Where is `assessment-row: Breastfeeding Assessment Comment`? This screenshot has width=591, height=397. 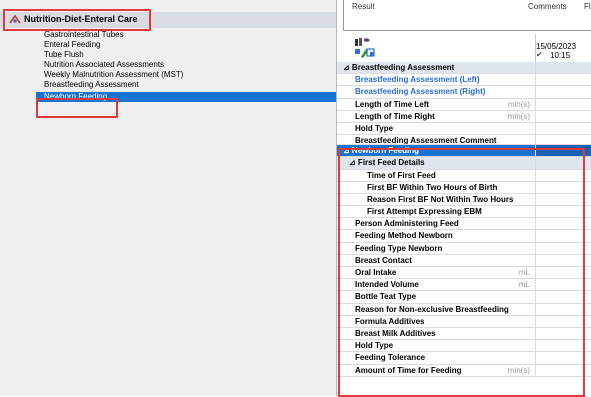 assessment-row: Breastfeeding Assessment Comment is located at coordinates (464, 140).